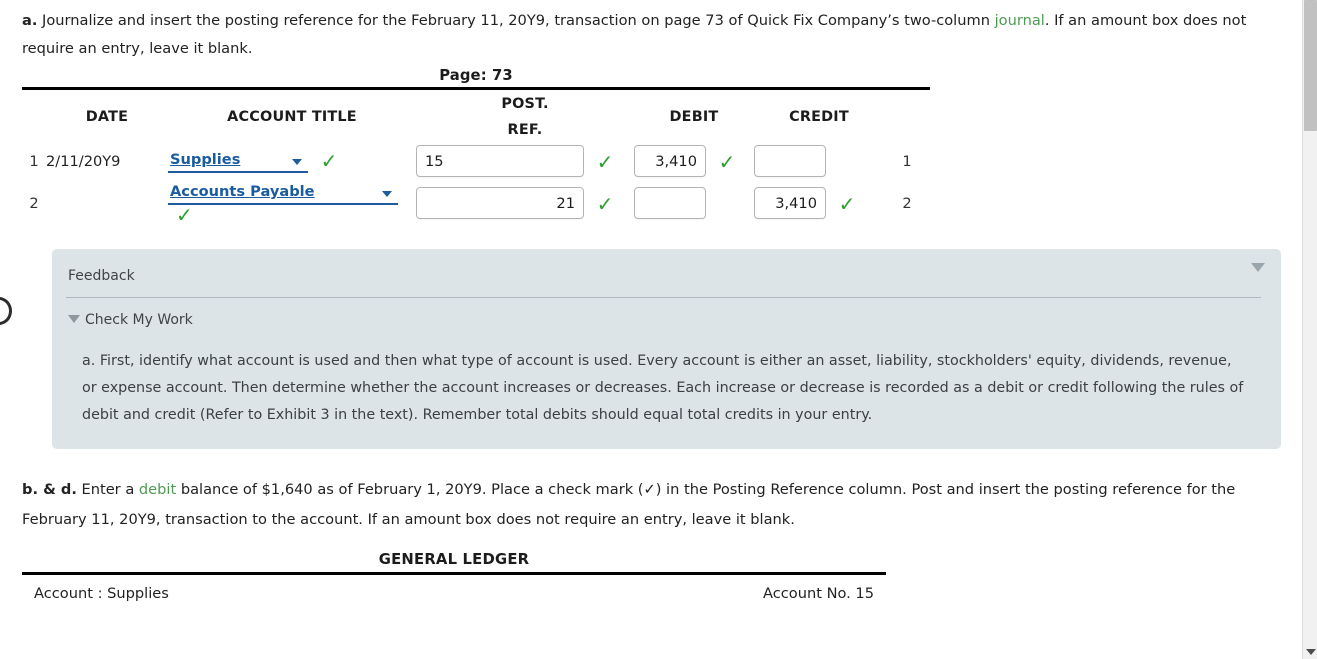 The height and width of the screenshot is (659, 1317). I want to click on table-row: 2 Accounts Payable ✓ ✓, so click(476, 203).